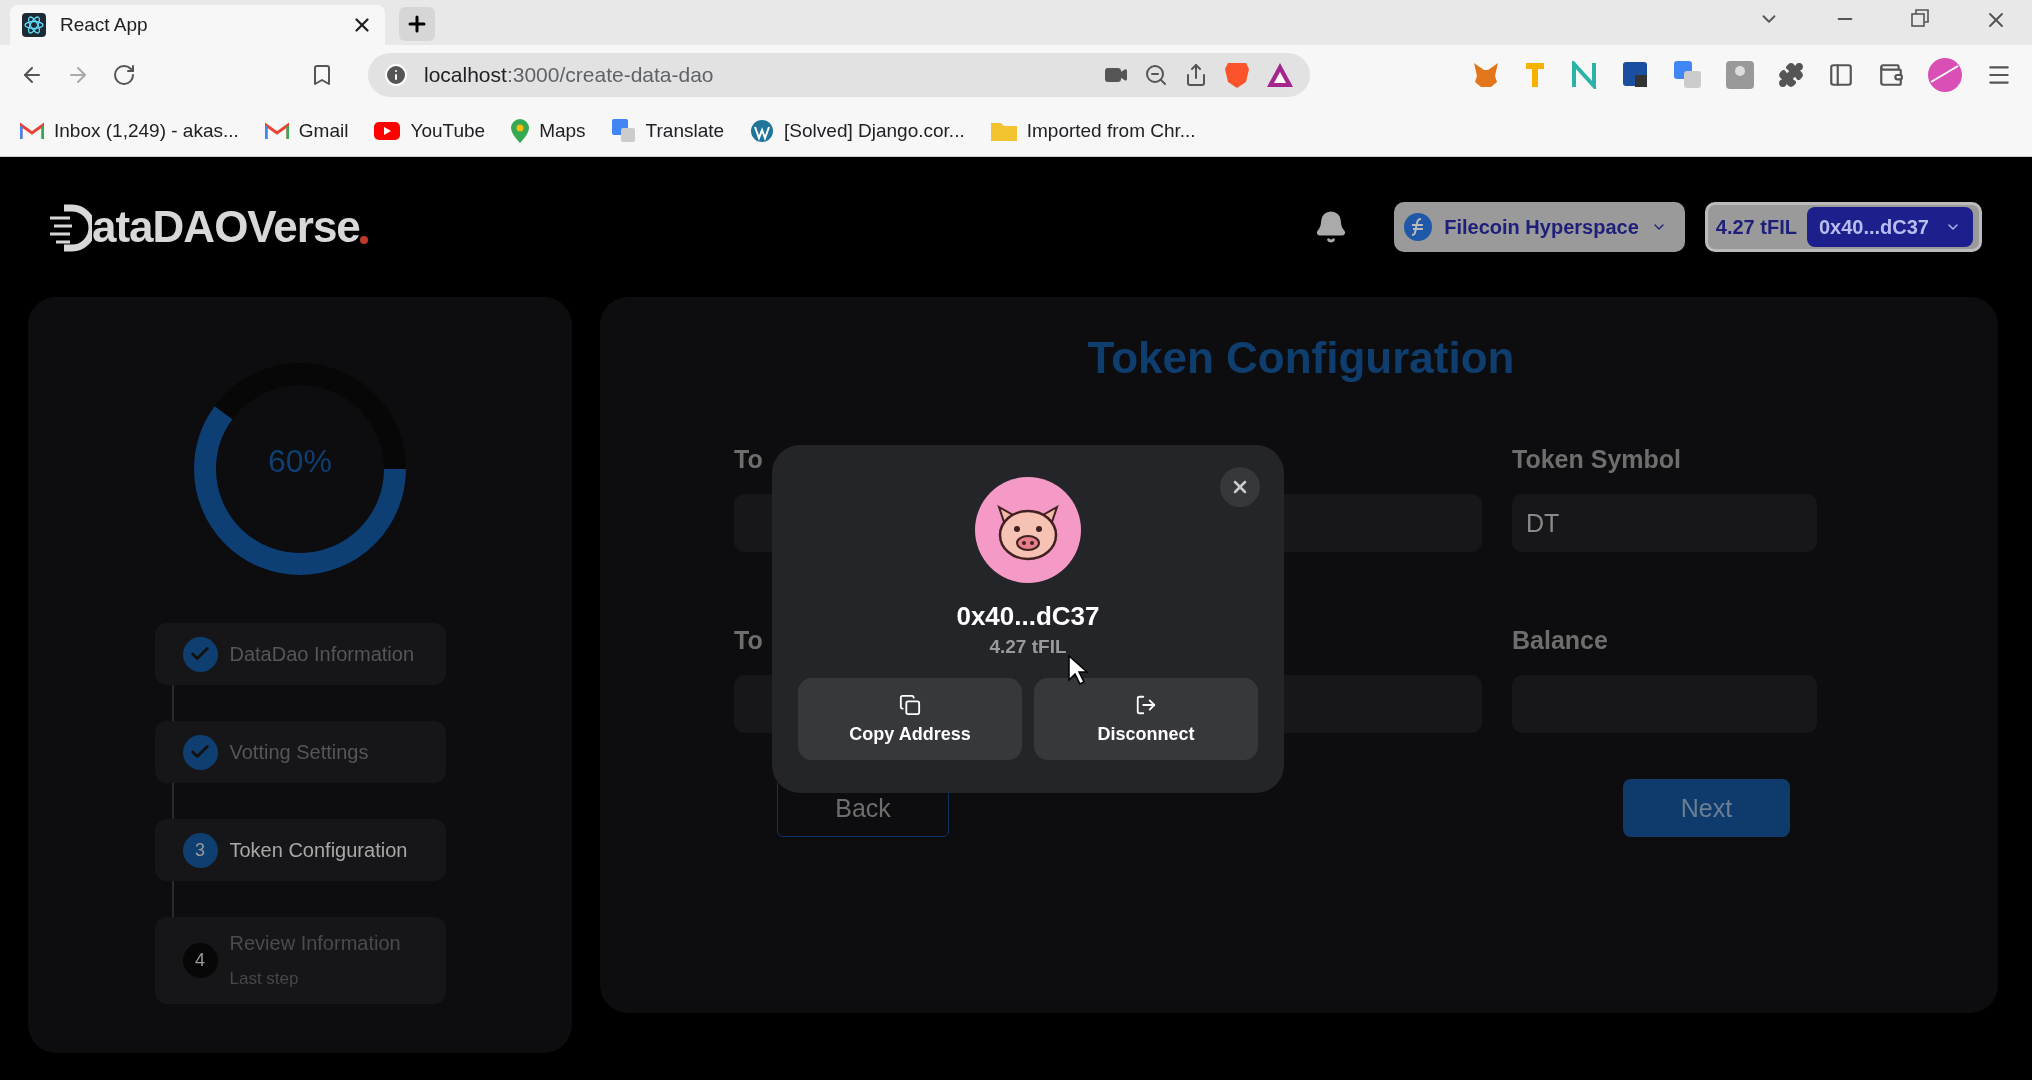 This screenshot has height=1080, width=2032. I want to click on reload-icon, so click(124, 75).